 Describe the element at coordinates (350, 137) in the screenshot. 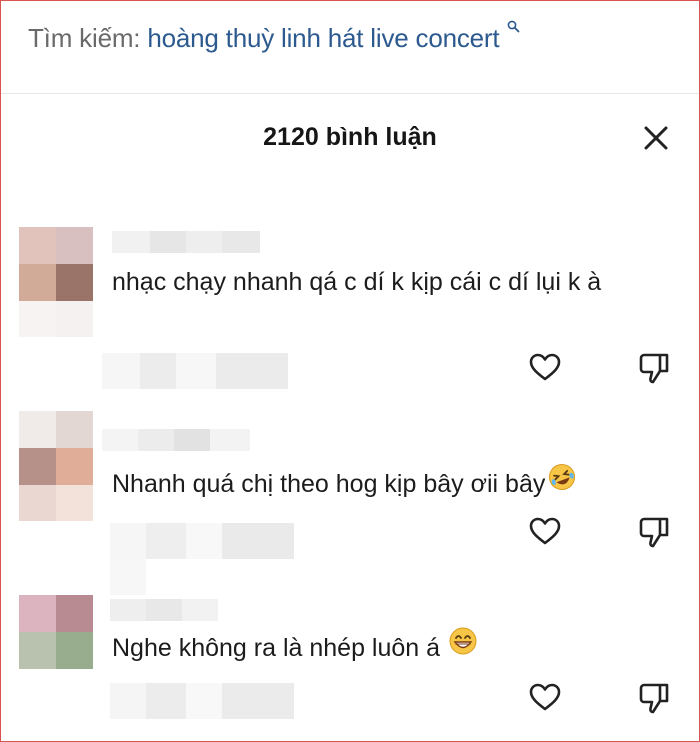

I see `comment-count-title: 2120 bình luận` at that location.